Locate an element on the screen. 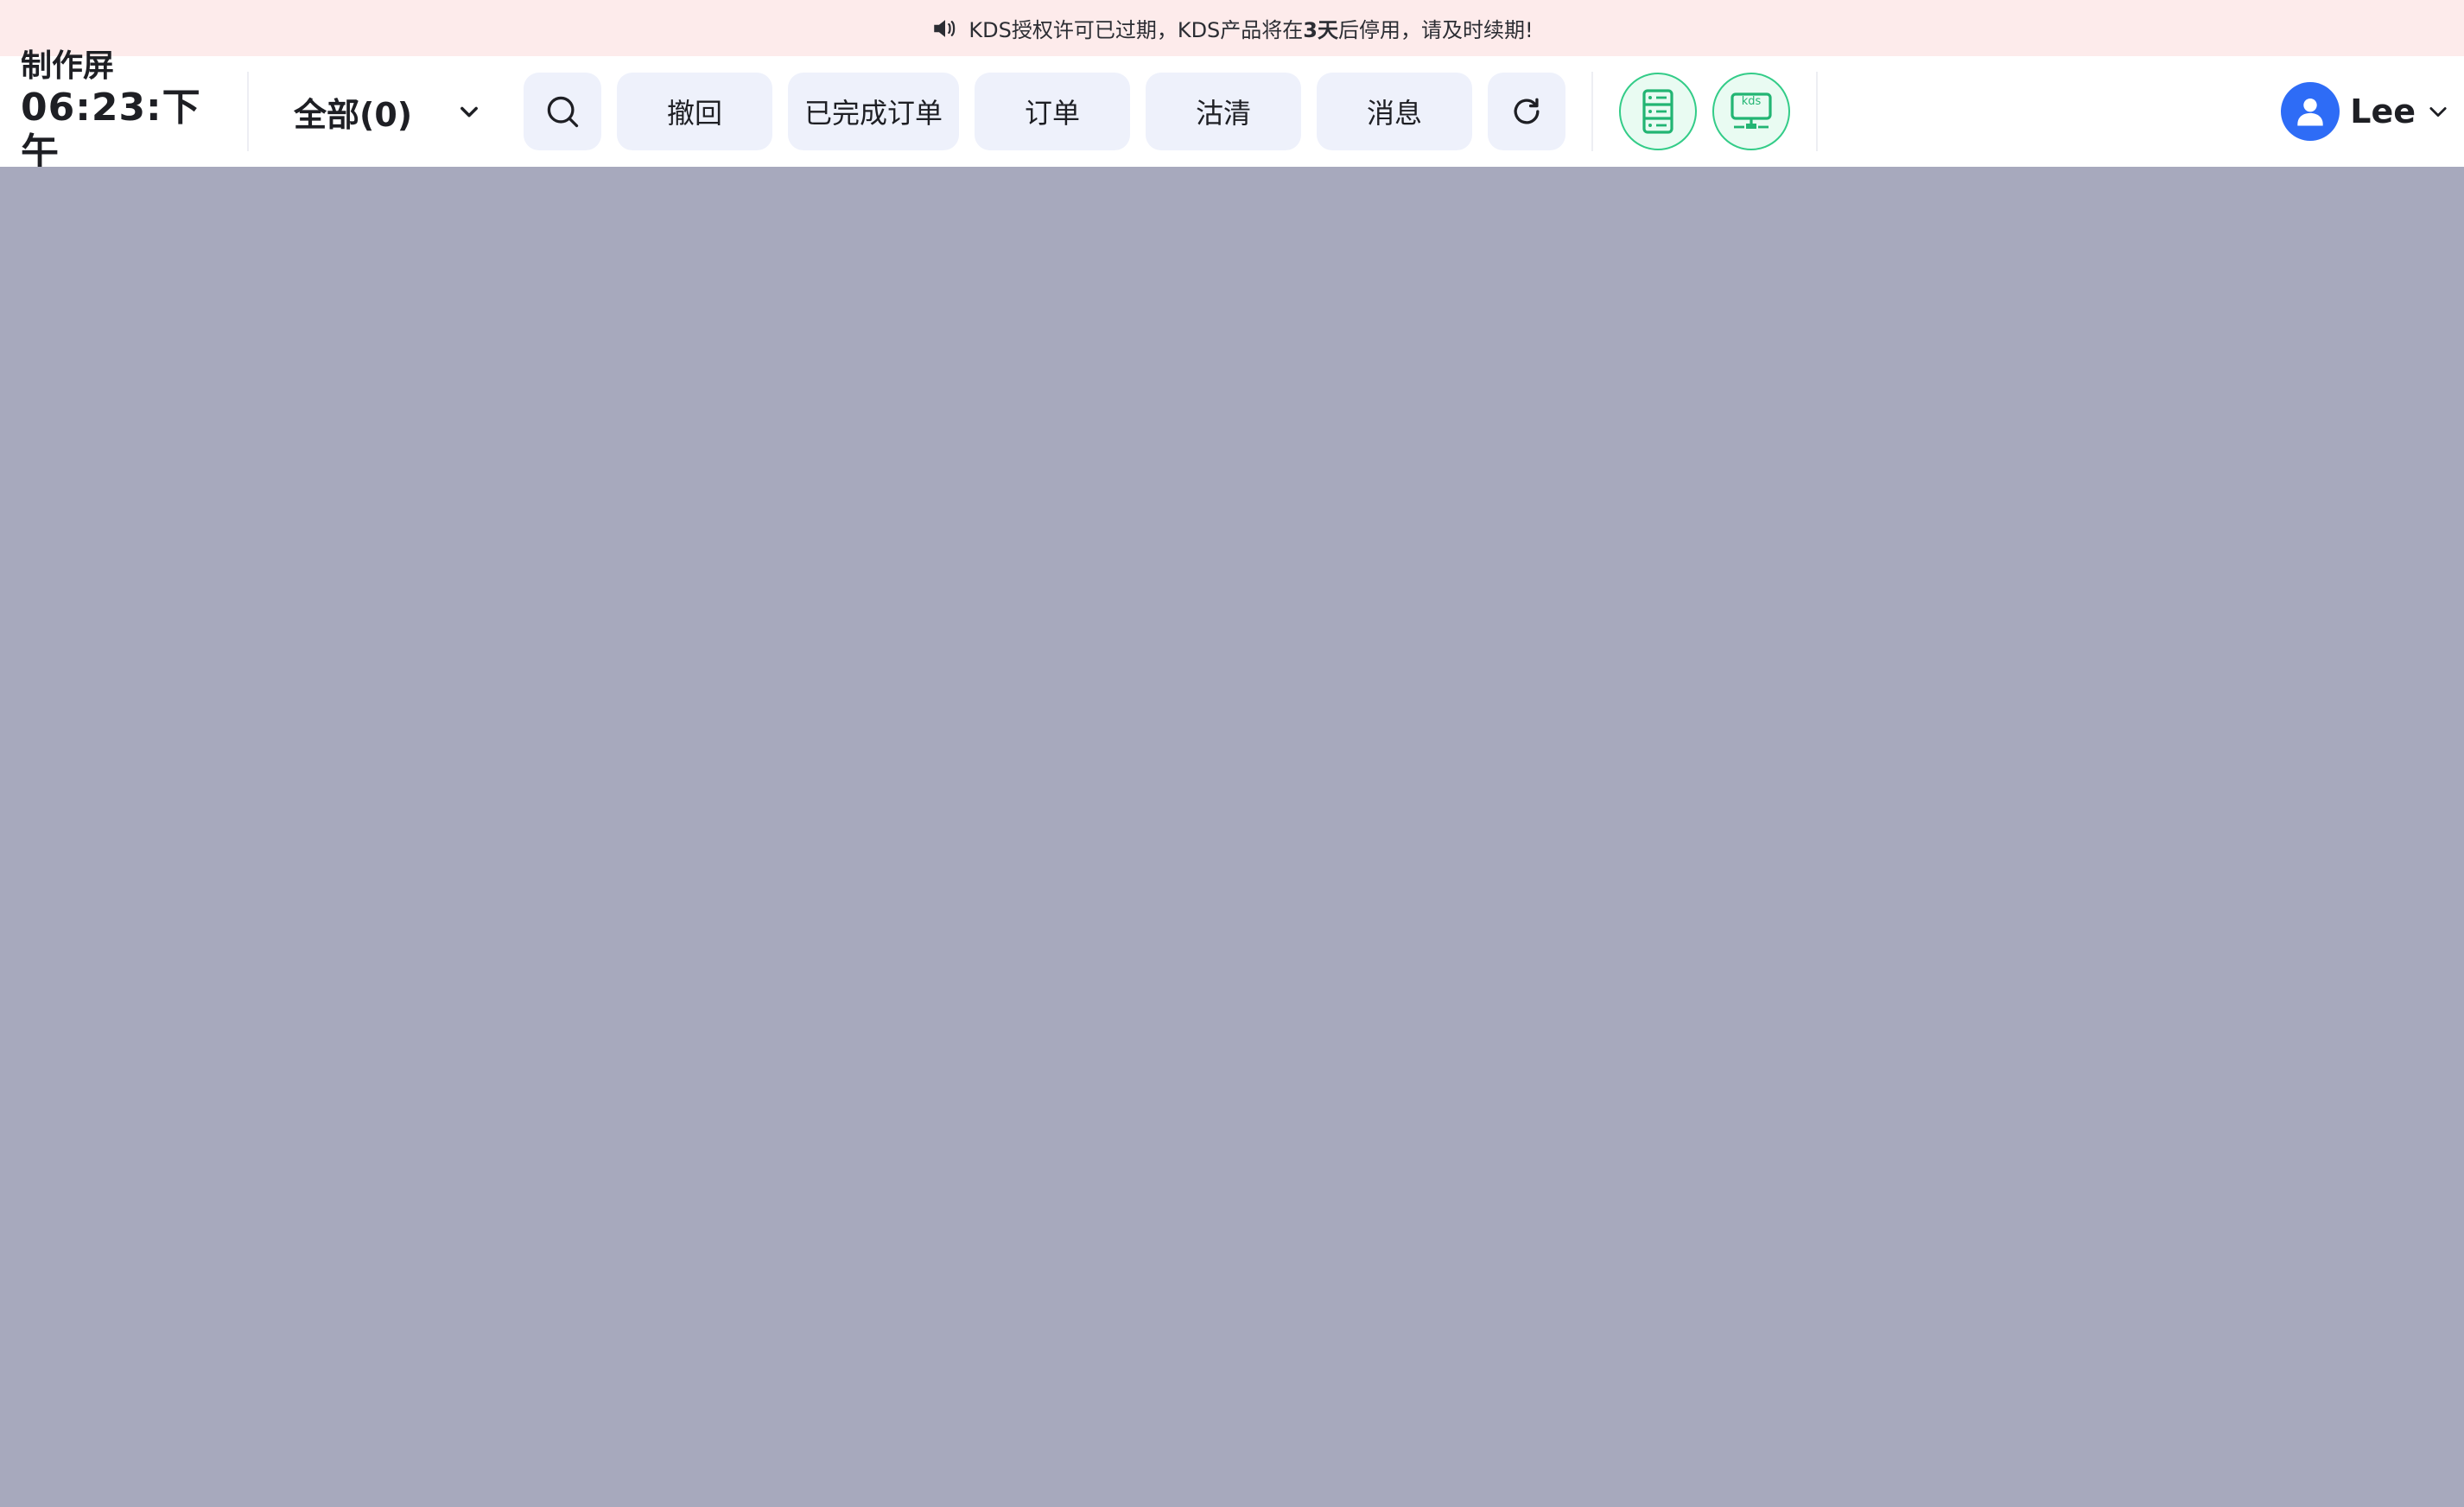 The width and height of the screenshot is (2464, 1507). banner-text-highlight: 3天 is located at coordinates (1320, 30).